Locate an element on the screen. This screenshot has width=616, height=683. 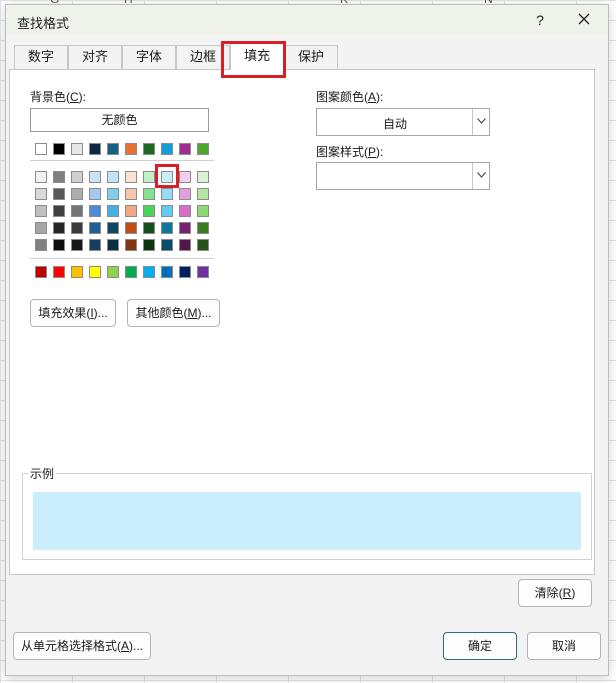
tab-number: 数字 is located at coordinates (41, 57).